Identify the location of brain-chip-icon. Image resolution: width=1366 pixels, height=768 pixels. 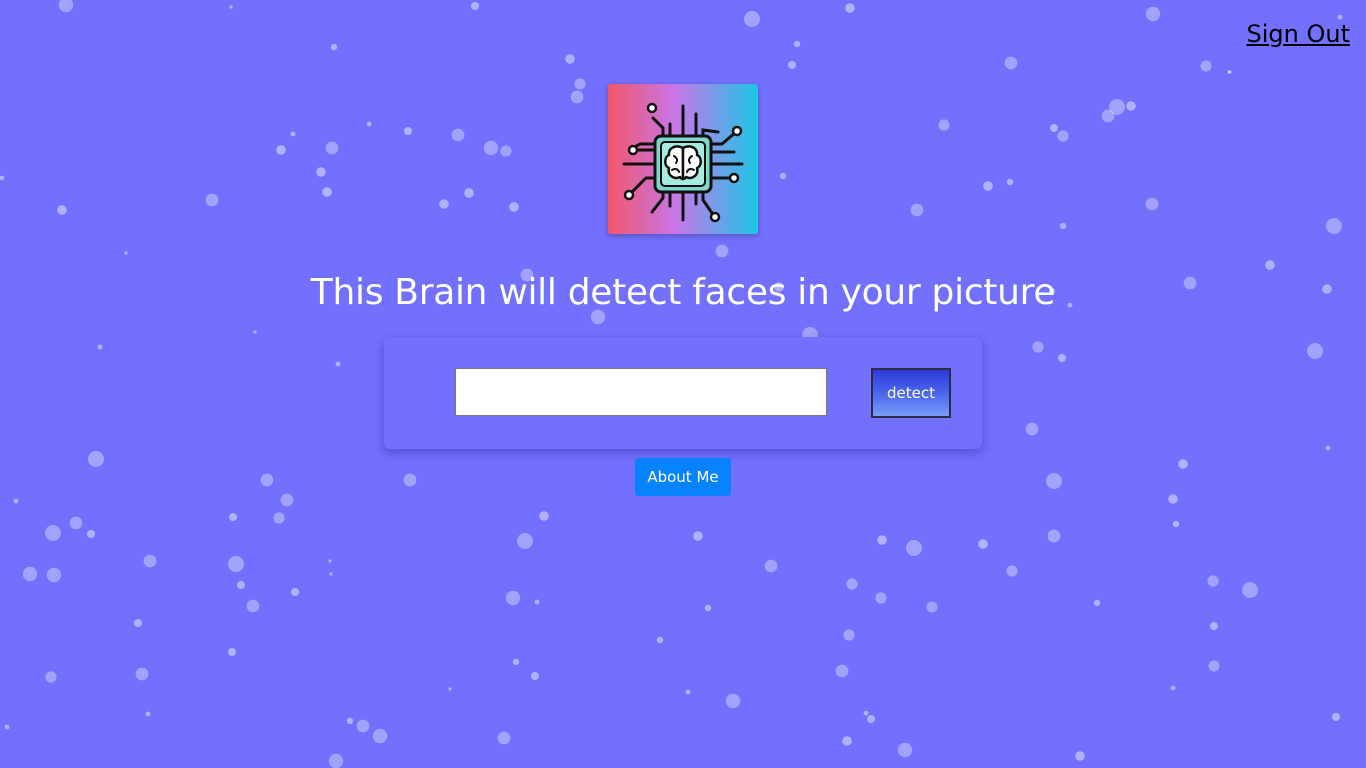
(683, 162).